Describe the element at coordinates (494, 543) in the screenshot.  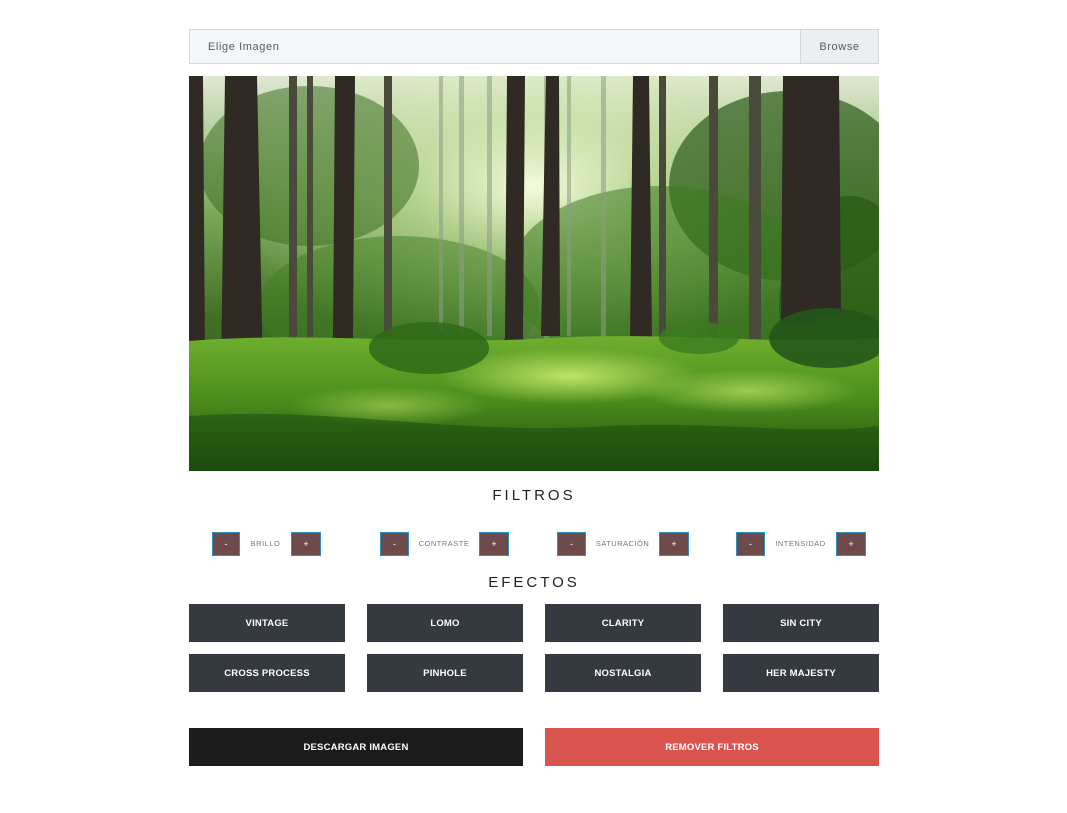
I see `contrast-increase-button: +` at that location.